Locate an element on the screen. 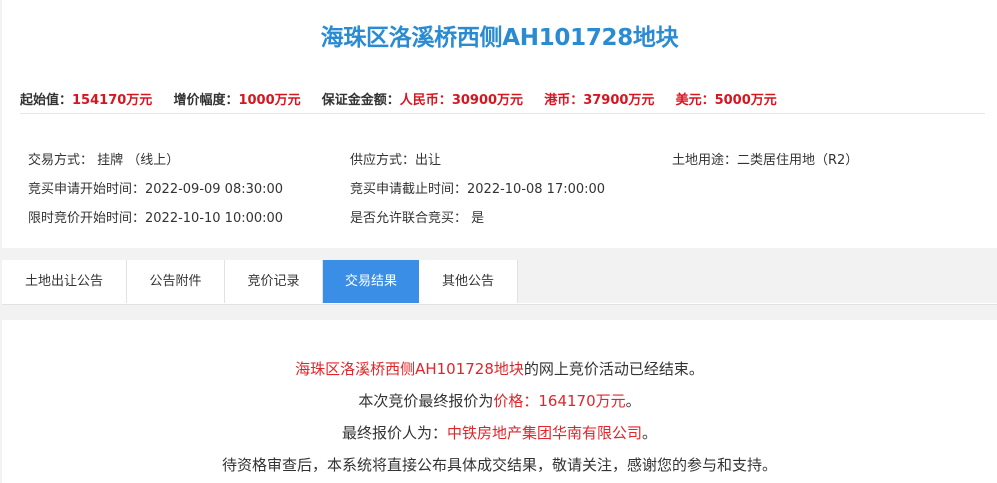  rmb-value: 30900万元 is located at coordinates (487, 100).